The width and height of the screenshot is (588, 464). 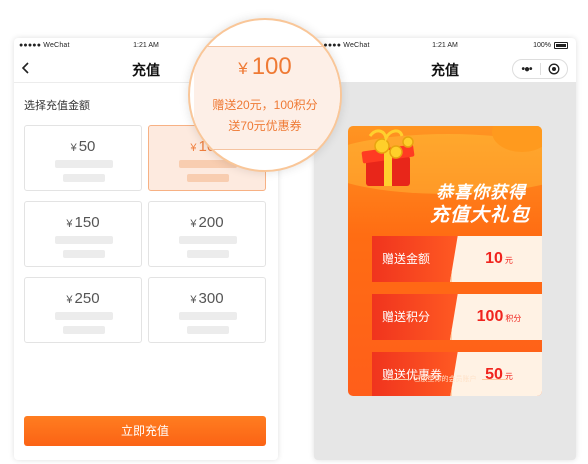 I want to click on mini-program-capsule: •●•, so click(x=540, y=69).